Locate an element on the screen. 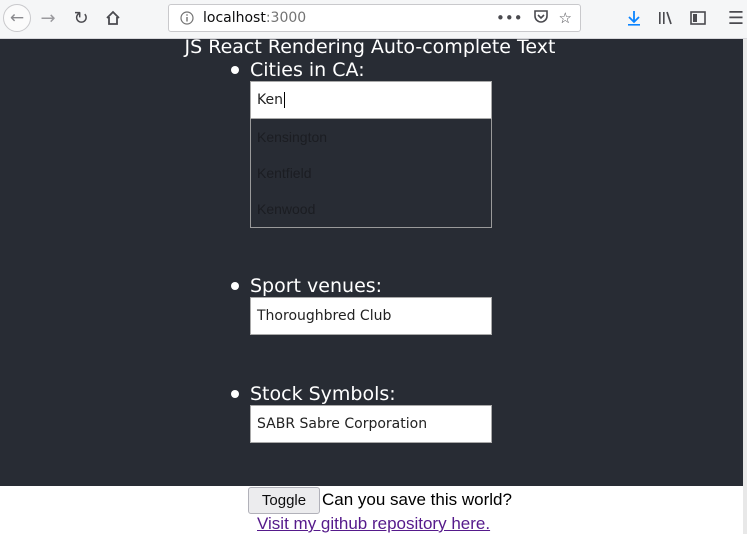 The height and width of the screenshot is (534, 747). page-title: JS React Rendering Auto-complete Text is located at coordinates (370, 47).